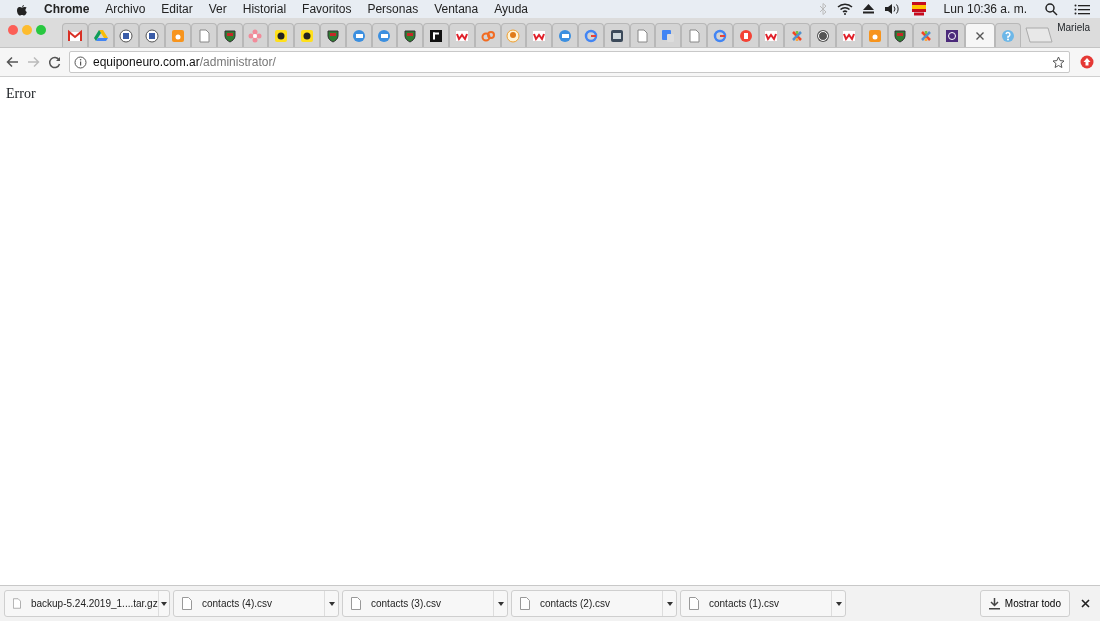  Describe the element at coordinates (80, 62) in the screenshot. I see `info-icon` at that location.